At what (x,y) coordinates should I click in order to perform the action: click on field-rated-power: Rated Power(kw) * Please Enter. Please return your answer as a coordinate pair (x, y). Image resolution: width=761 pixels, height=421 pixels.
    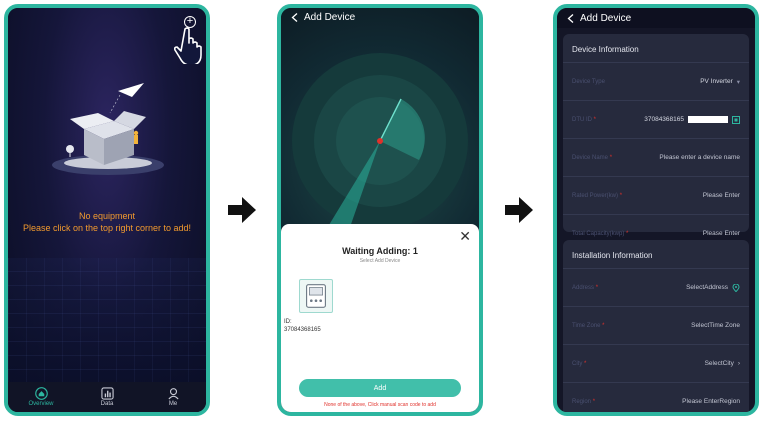
    Looking at the image, I should click on (656, 195).